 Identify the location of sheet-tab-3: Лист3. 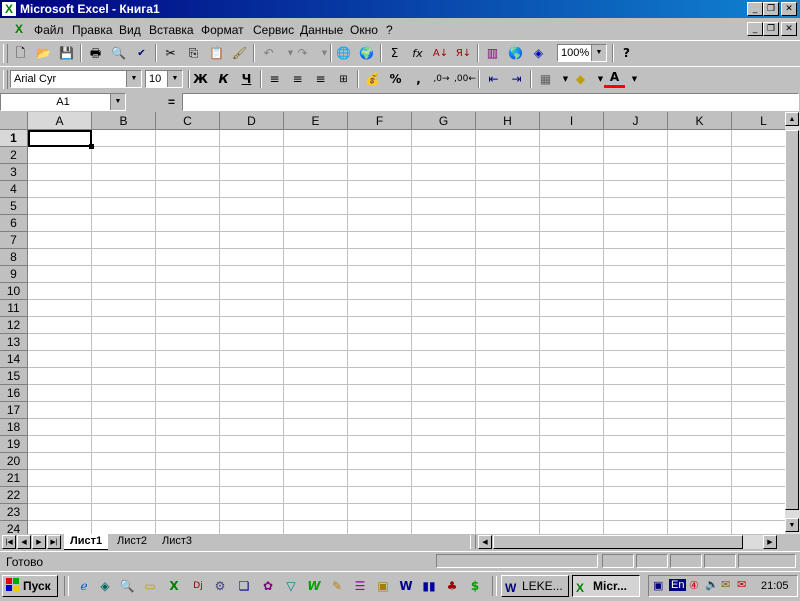
(177, 541).